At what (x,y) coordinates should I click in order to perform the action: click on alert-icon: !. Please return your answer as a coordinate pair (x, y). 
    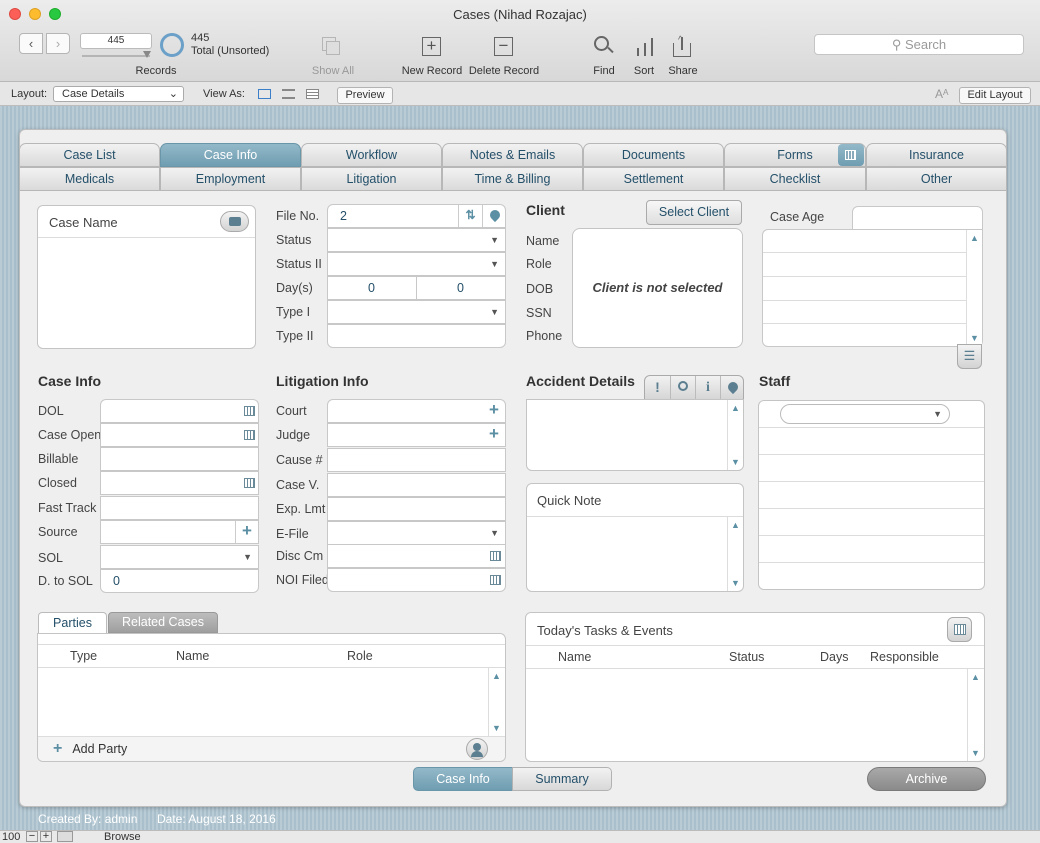
    Looking at the image, I should click on (657, 387).